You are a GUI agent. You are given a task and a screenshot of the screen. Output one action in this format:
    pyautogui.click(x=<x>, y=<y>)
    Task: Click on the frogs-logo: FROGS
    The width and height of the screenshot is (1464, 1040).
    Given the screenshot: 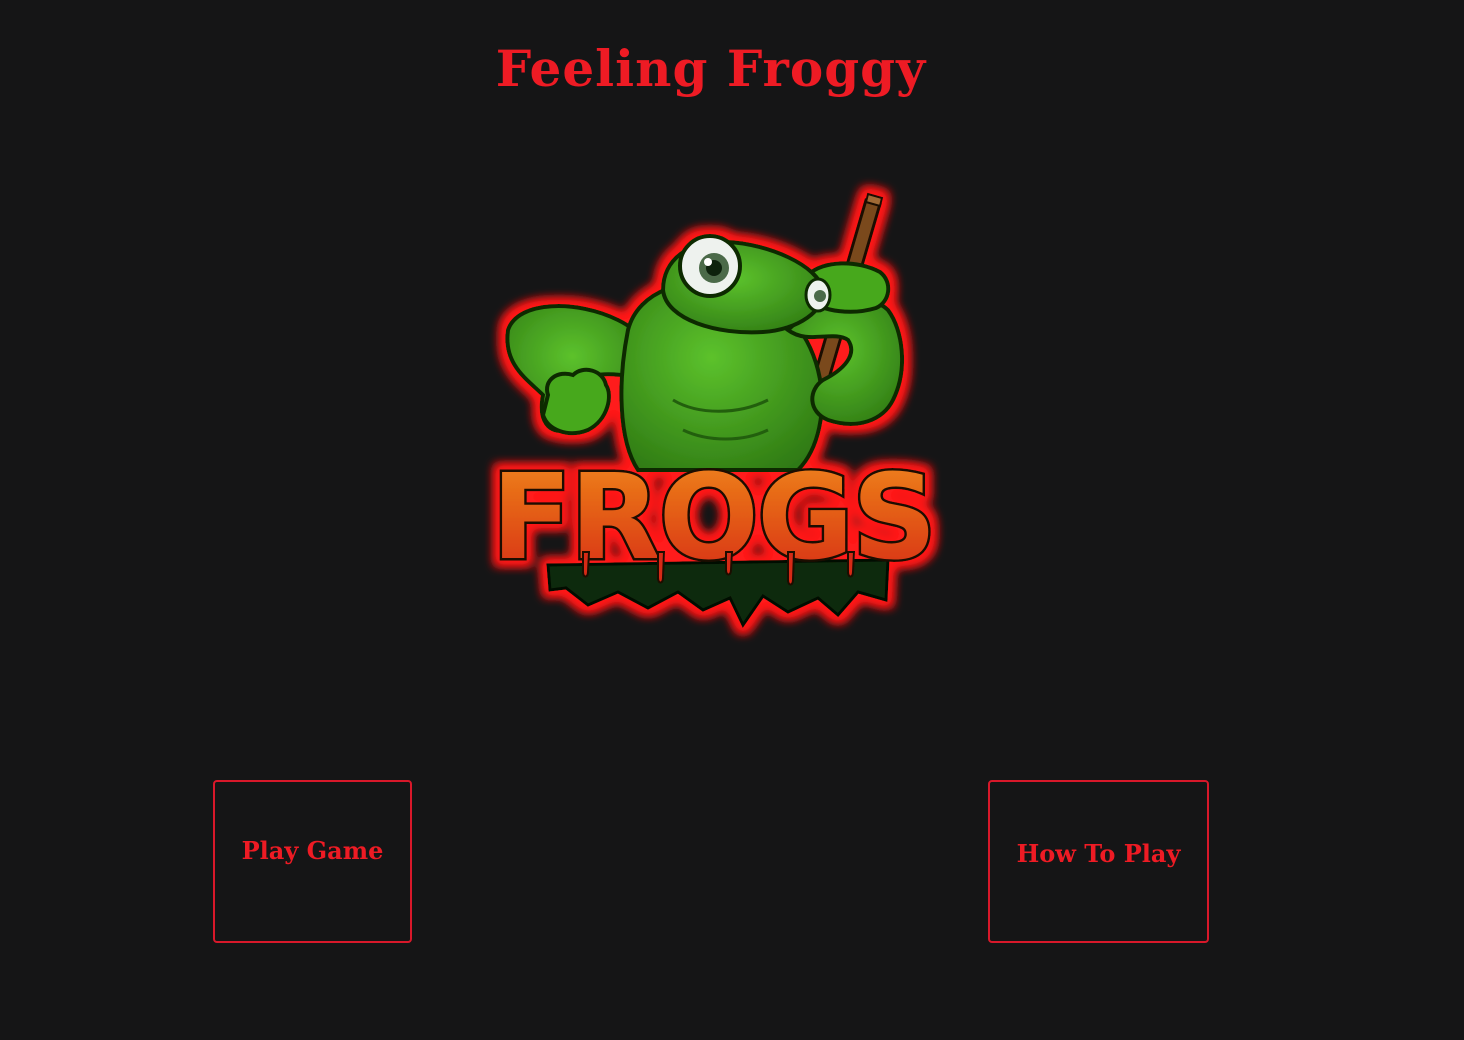 What is the action you would take?
    pyautogui.click(x=713, y=410)
    